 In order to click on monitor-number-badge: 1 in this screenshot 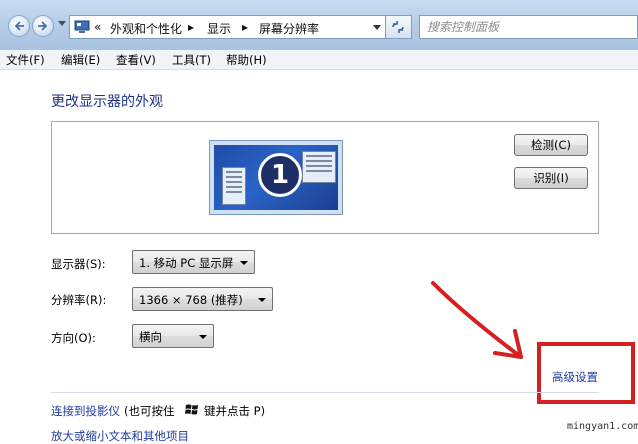, I will do `click(280, 175)`.